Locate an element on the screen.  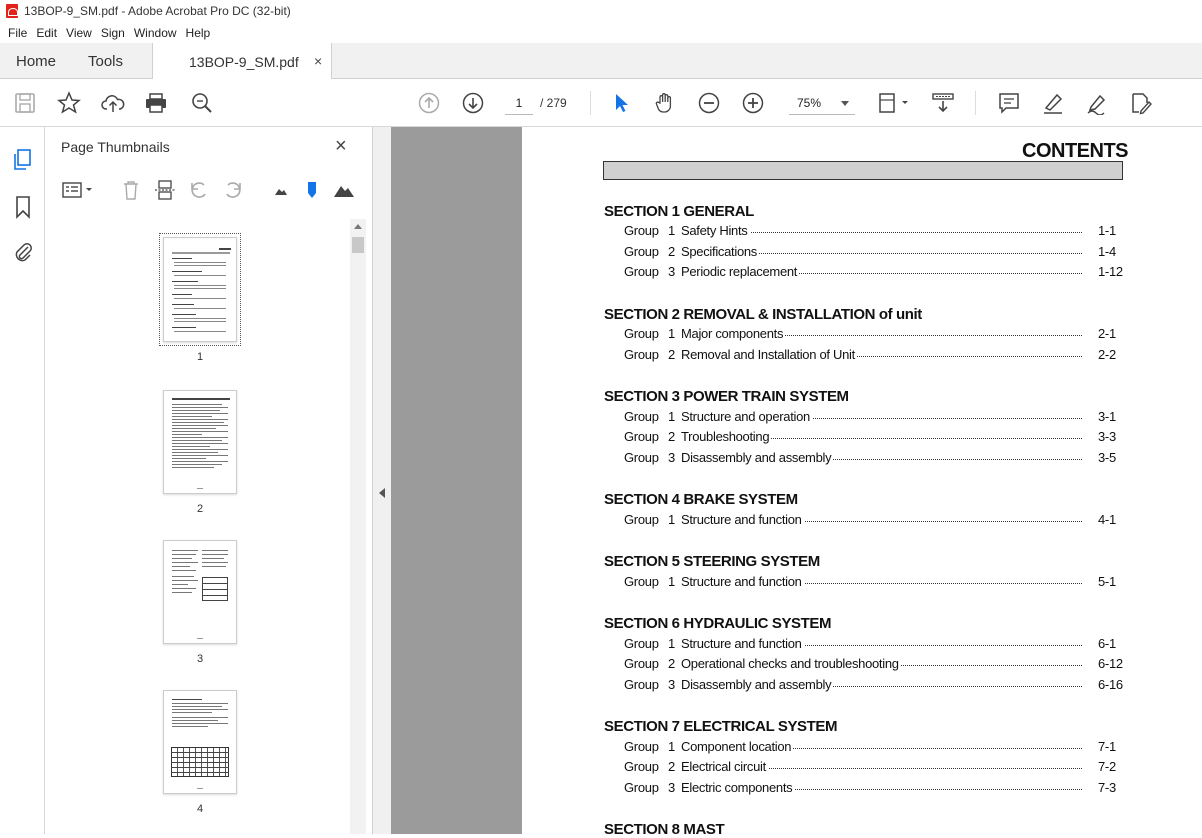
toc-entry: Group 1 Safety Hints 1-1 is located at coordinates (879, 231).